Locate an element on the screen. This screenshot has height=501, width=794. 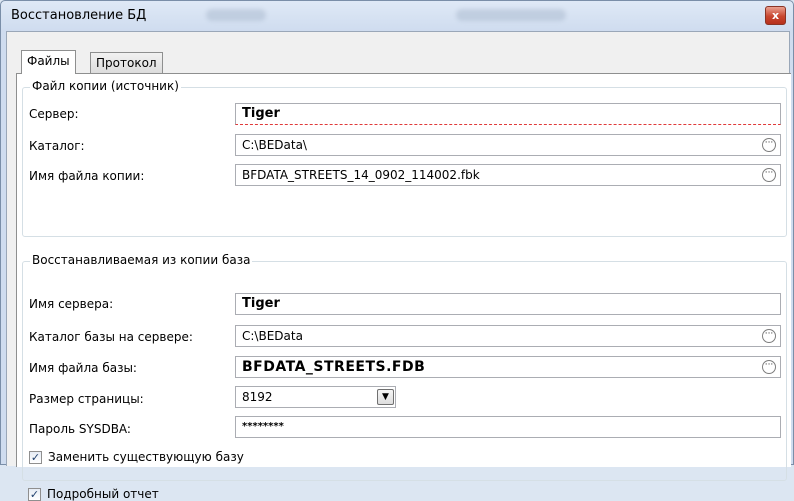
catalog-label: Каталог: is located at coordinates (57, 146).